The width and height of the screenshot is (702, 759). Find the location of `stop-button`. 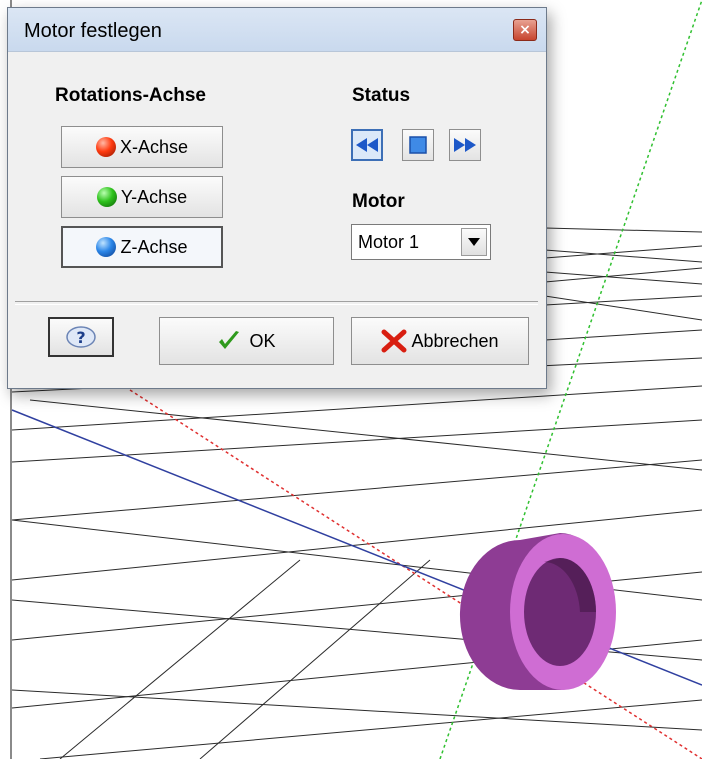

stop-button is located at coordinates (418, 145).